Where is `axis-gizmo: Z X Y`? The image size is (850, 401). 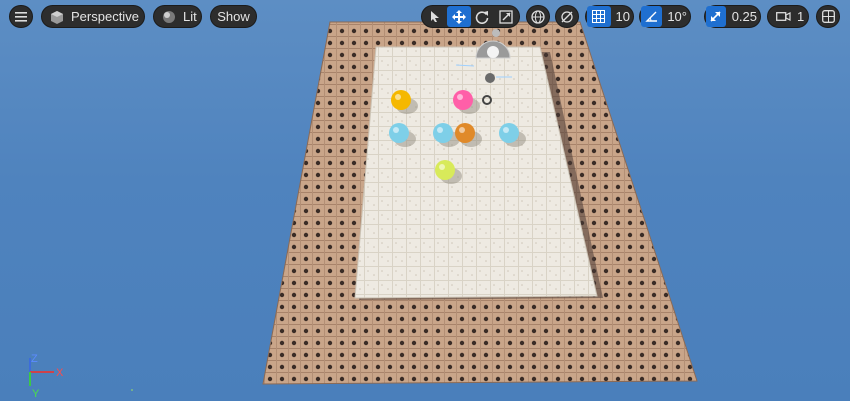 axis-gizmo: Z X Y is located at coordinates (46, 376).